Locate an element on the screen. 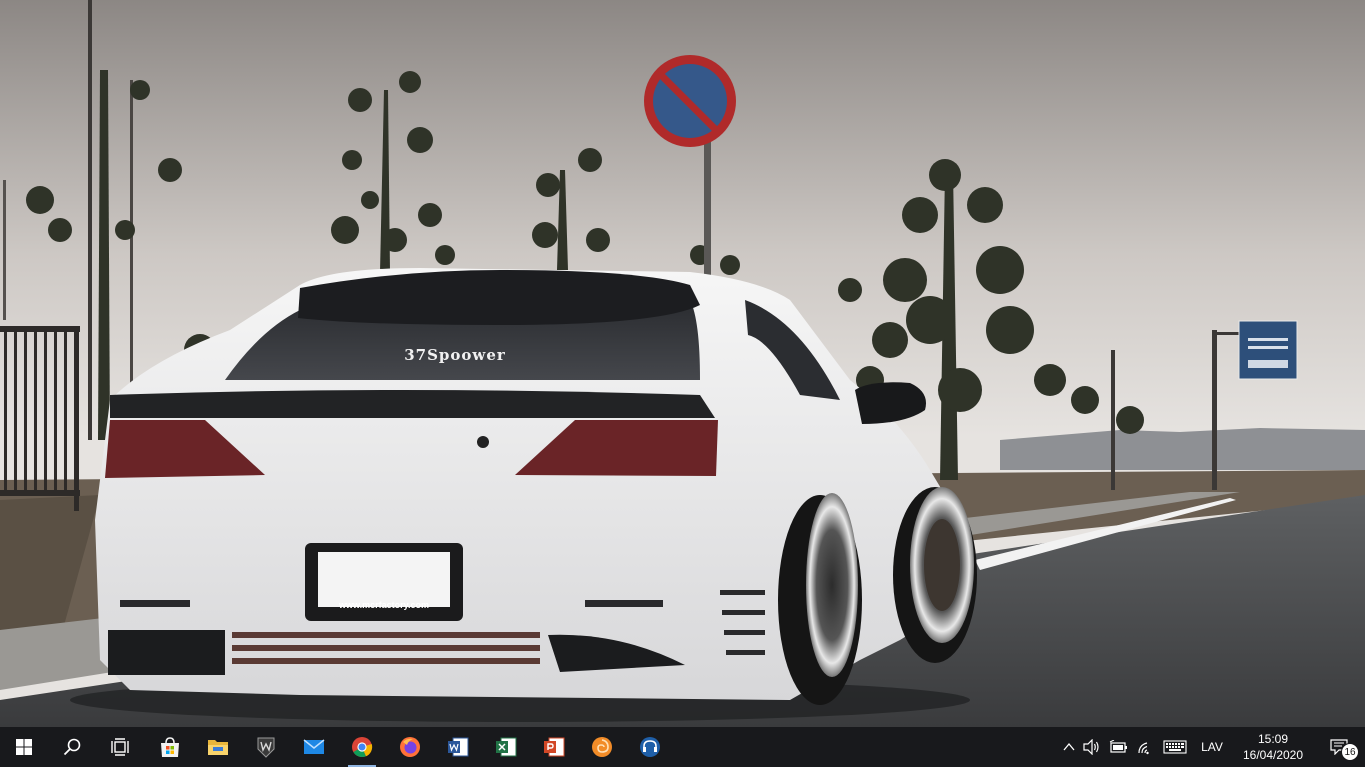 The image size is (1365, 767). clock-button: 15:09 16/04/2020 is located at coordinates (1273, 747).